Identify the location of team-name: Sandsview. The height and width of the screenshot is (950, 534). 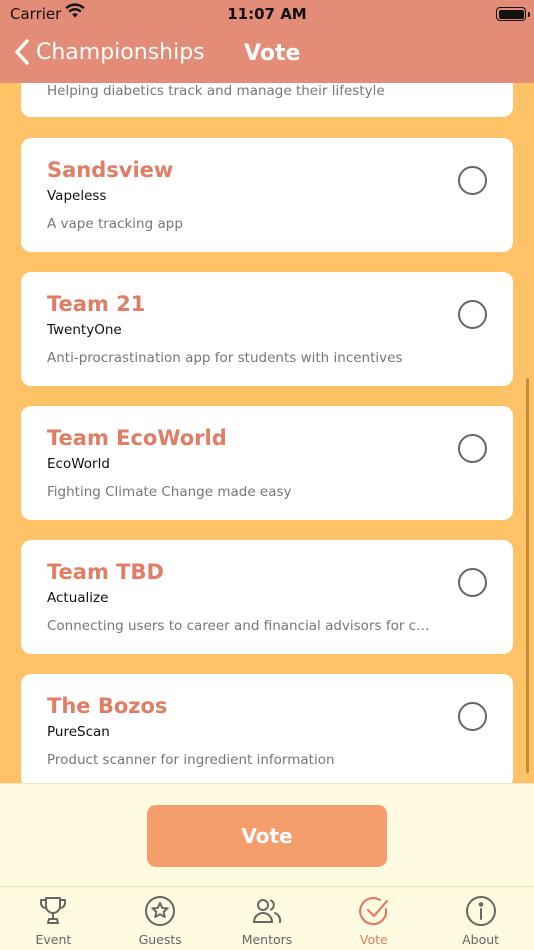
(110, 170).